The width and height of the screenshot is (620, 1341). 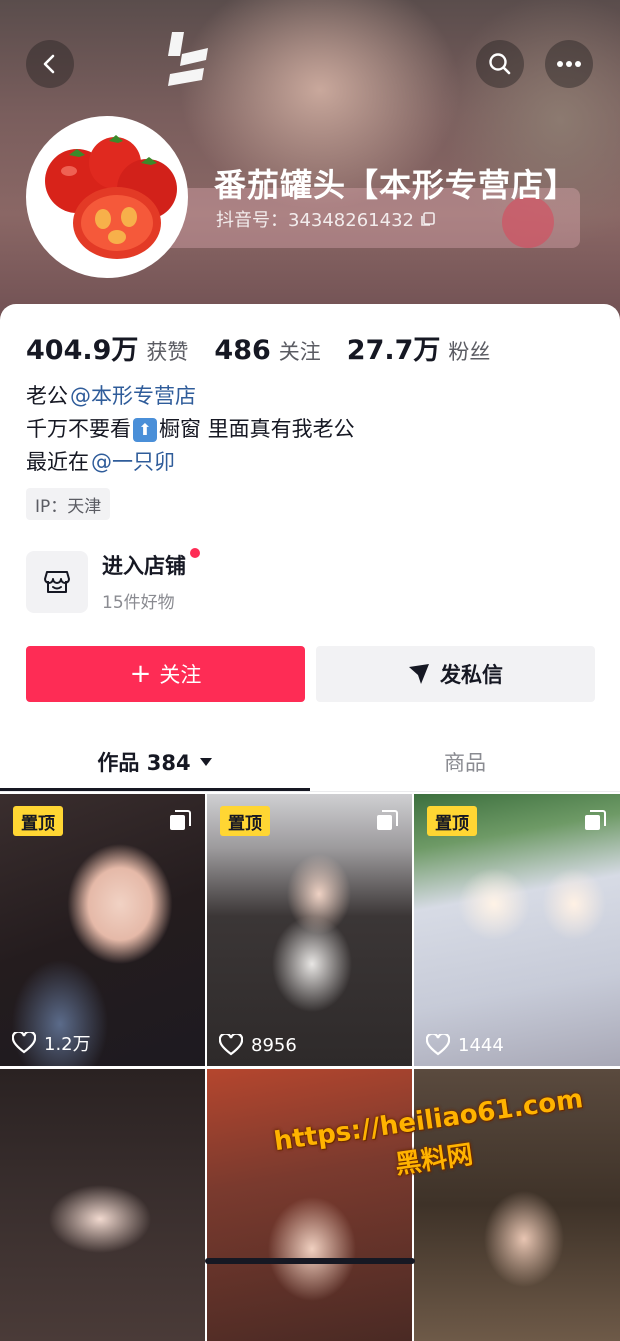 I want to click on mention-link: @本形专营店, so click(x=133, y=396).